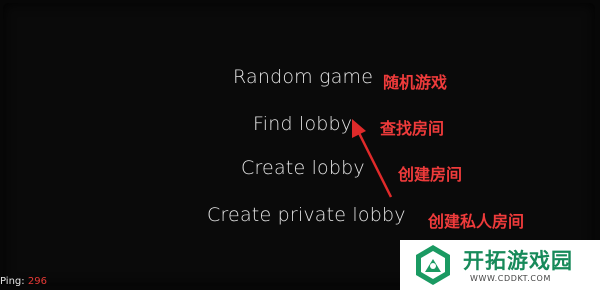  I want to click on watermark-url: WWW.CDDKT.COM, so click(510, 278).